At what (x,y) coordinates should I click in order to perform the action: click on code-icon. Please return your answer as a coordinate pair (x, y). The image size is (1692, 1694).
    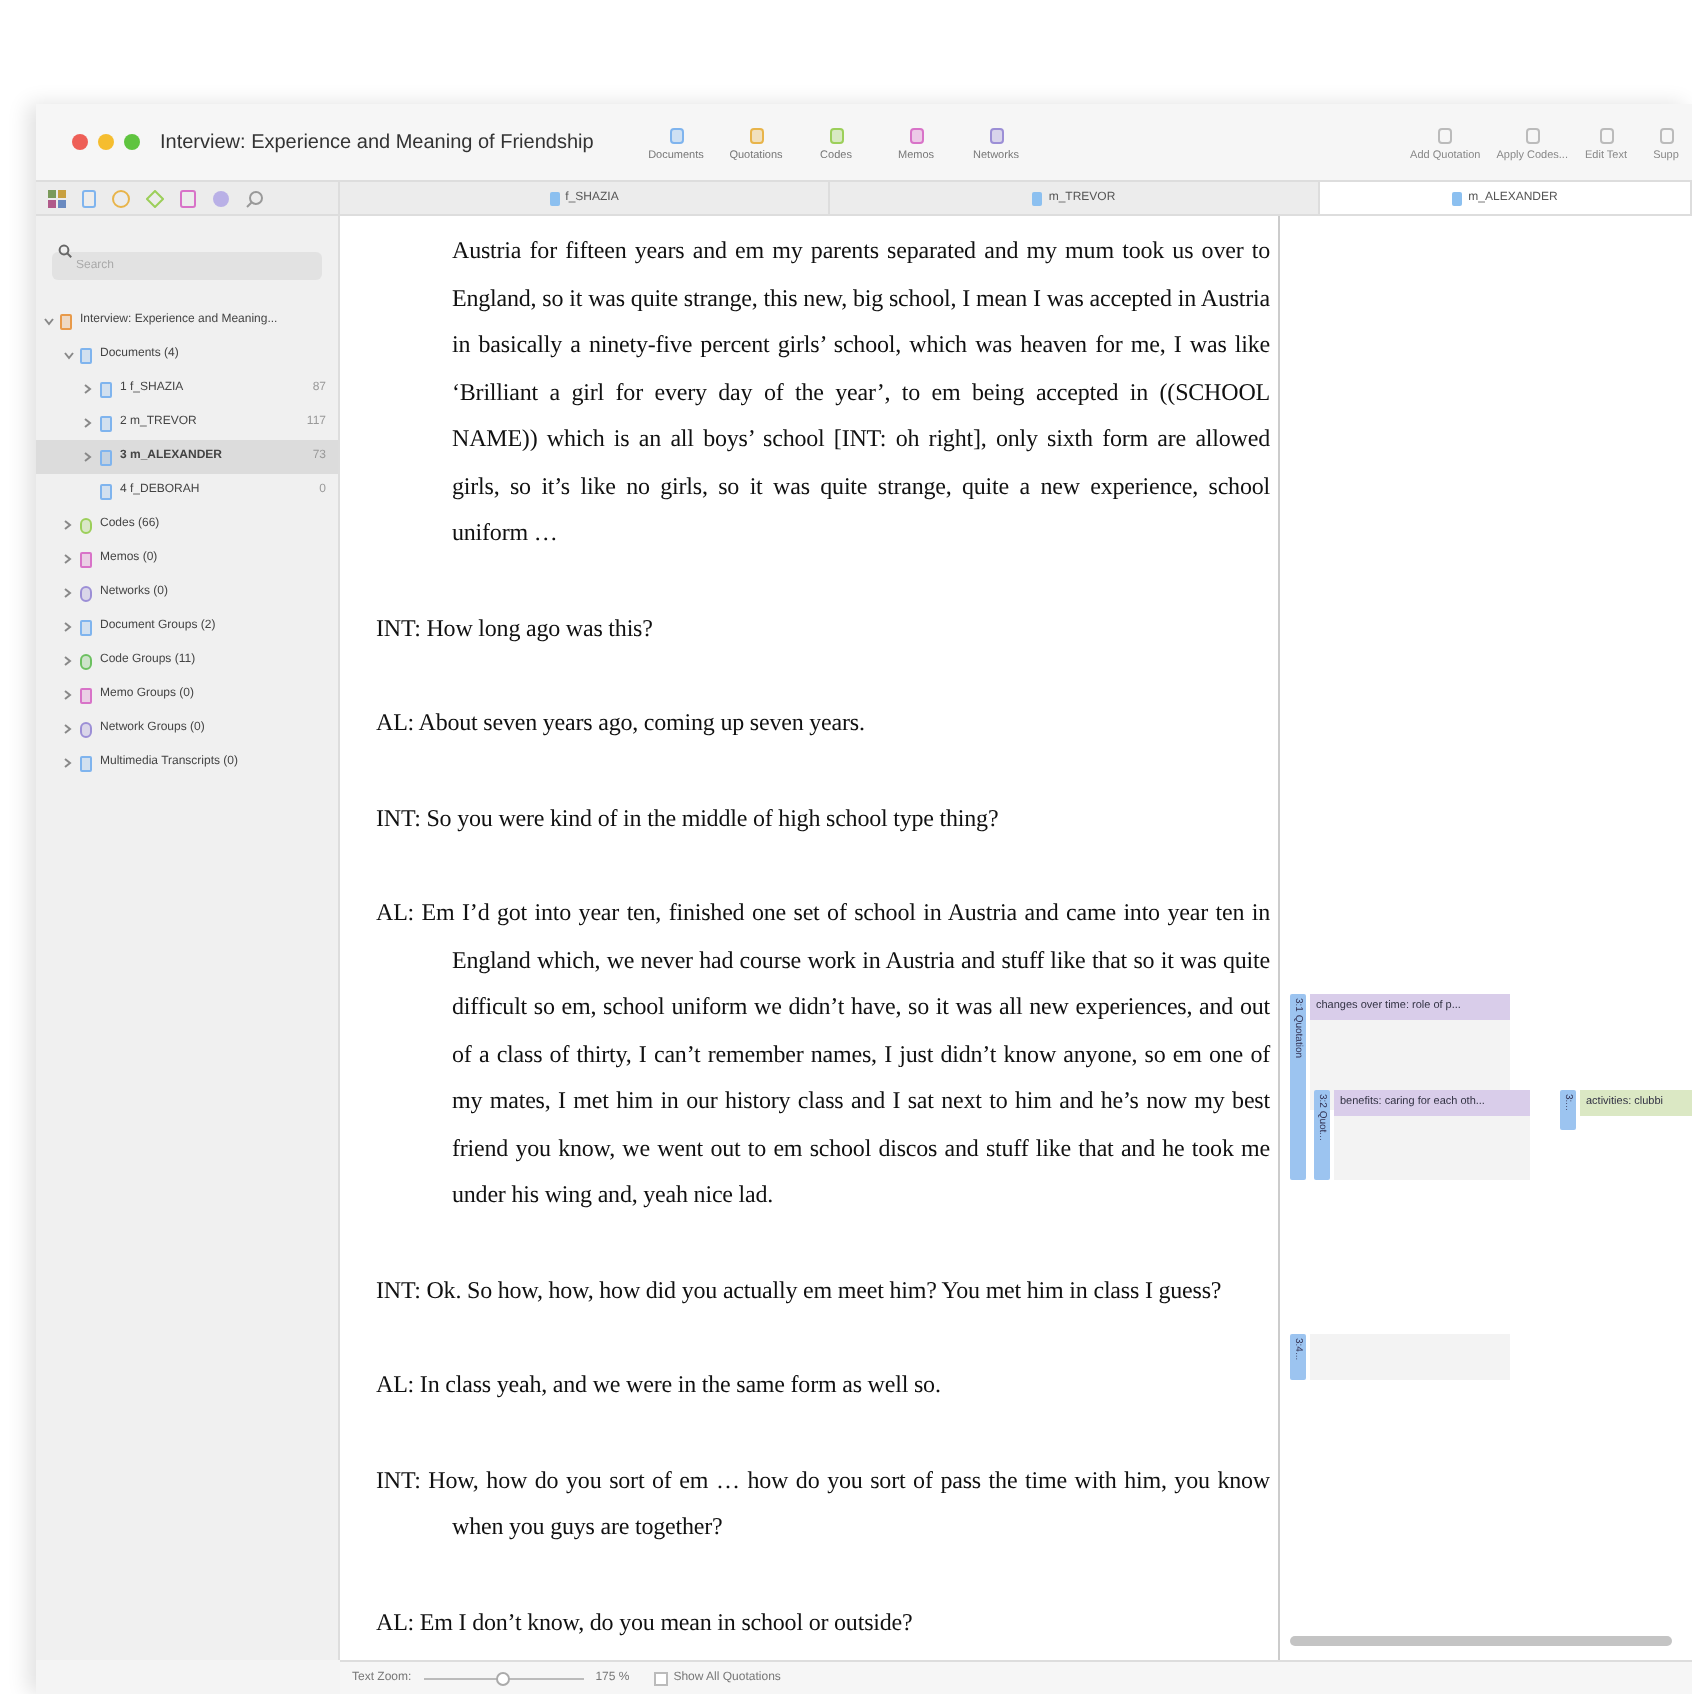
    Looking at the image, I should click on (86, 525).